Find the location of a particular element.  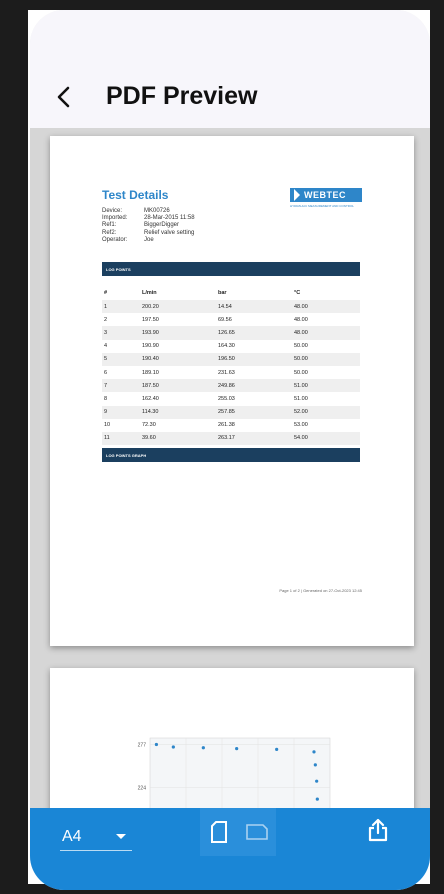

column-header: # is located at coordinates (106, 293).